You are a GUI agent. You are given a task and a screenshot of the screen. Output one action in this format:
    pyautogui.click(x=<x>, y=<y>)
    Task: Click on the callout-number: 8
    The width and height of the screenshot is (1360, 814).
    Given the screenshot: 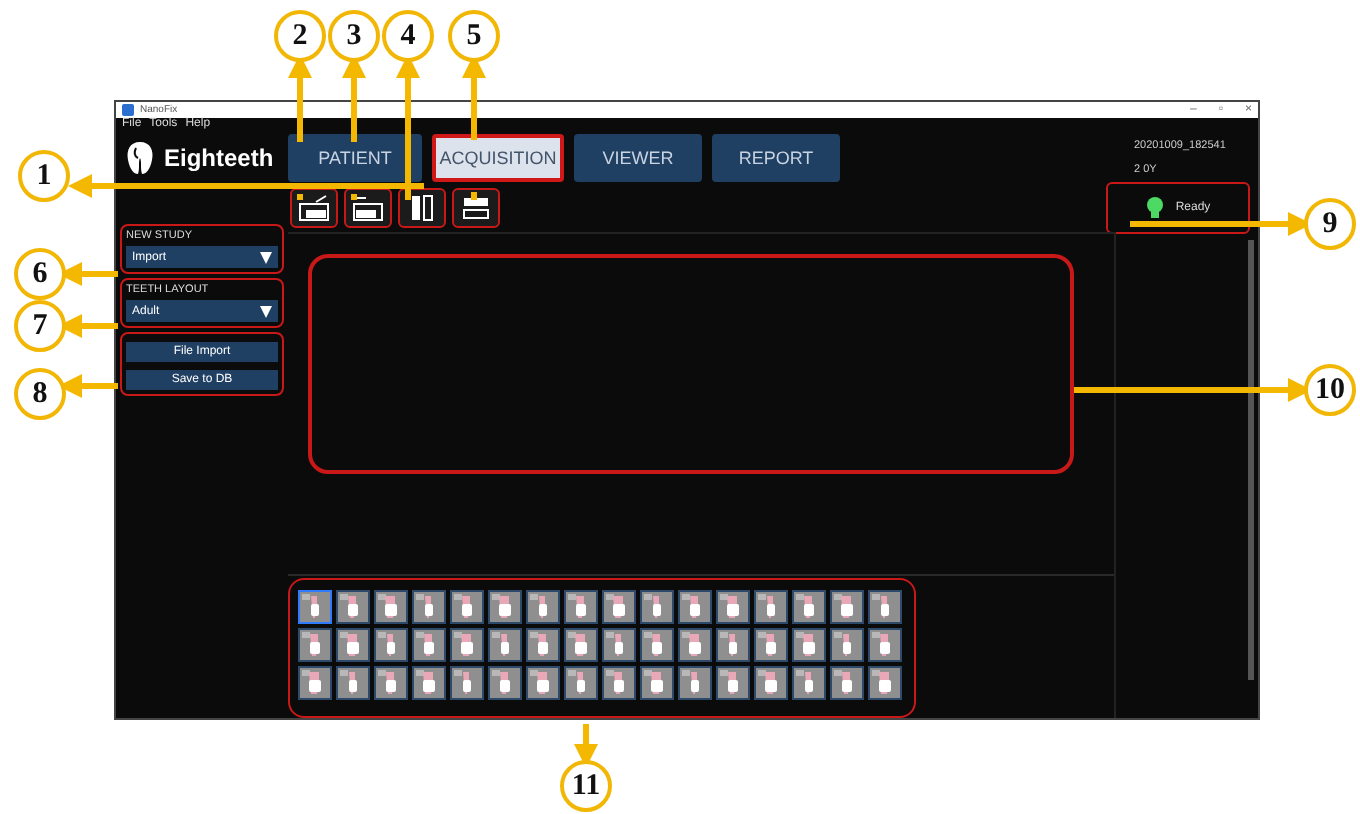 What is the action you would take?
    pyautogui.click(x=40, y=394)
    